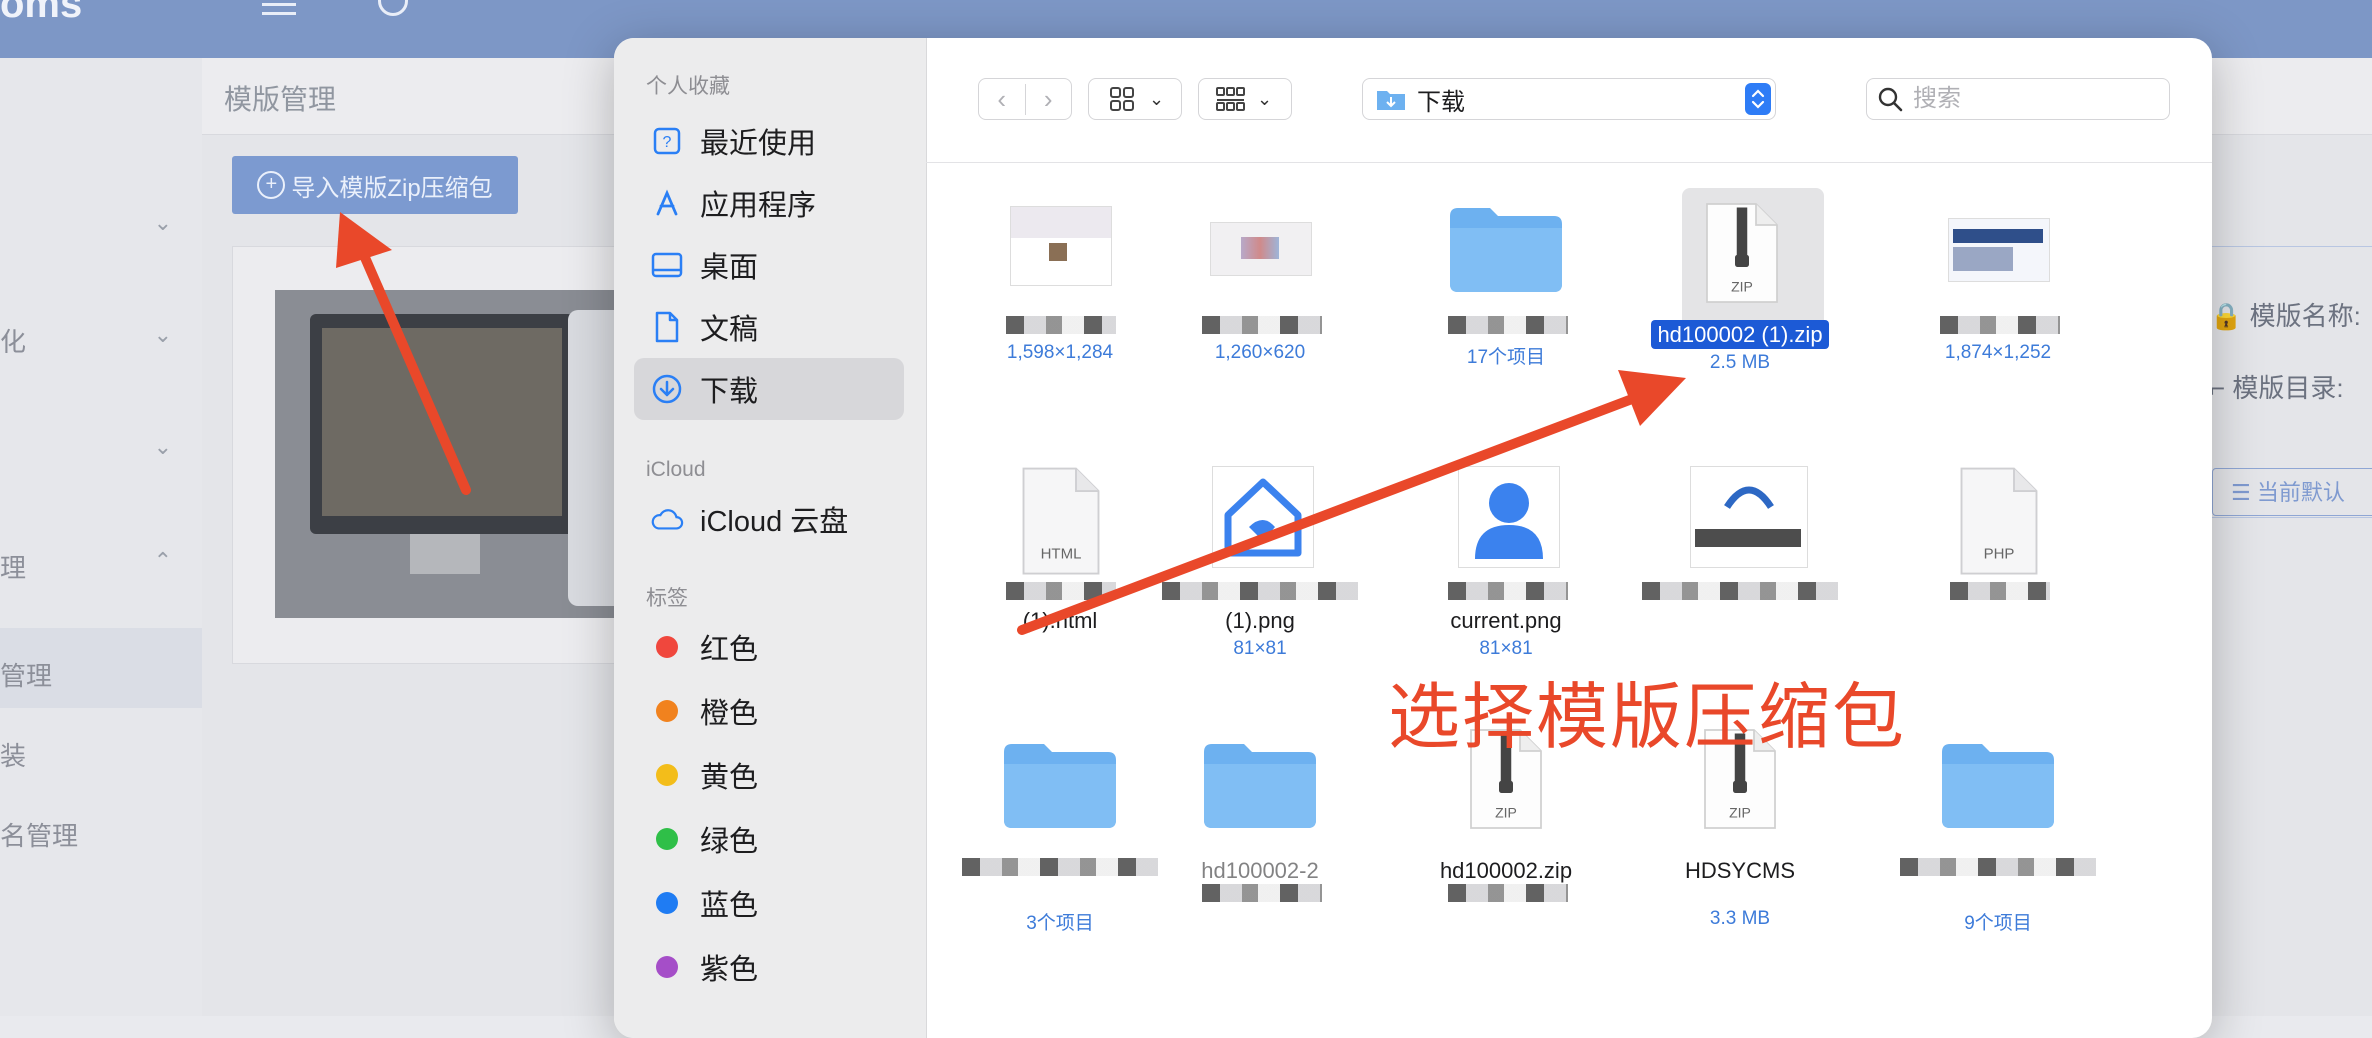 The width and height of the screenshot is (2372, 1038). What do you see at coordinates (769, 389) in the screenshot?
I see `sidebar-item-downloads: 下载` at bounding box center [769, 389].